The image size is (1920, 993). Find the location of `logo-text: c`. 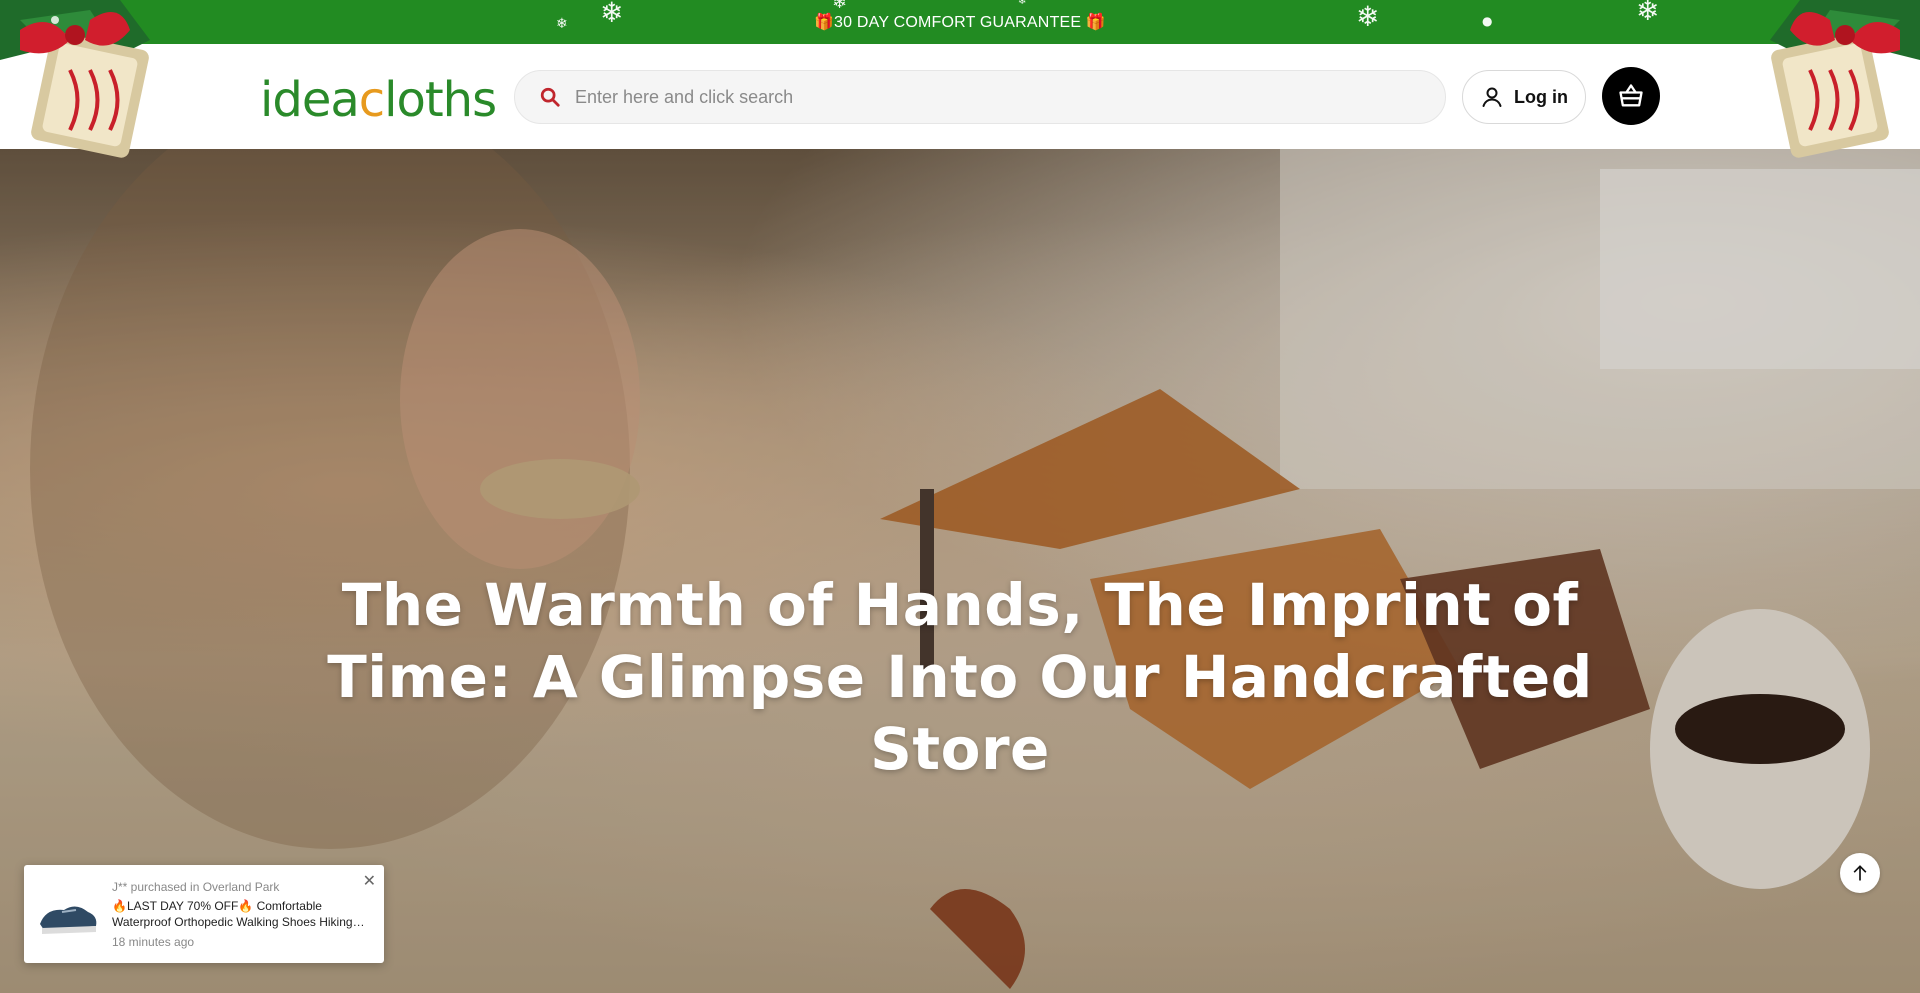

logo-text: c is located at coordinates (371, 100).